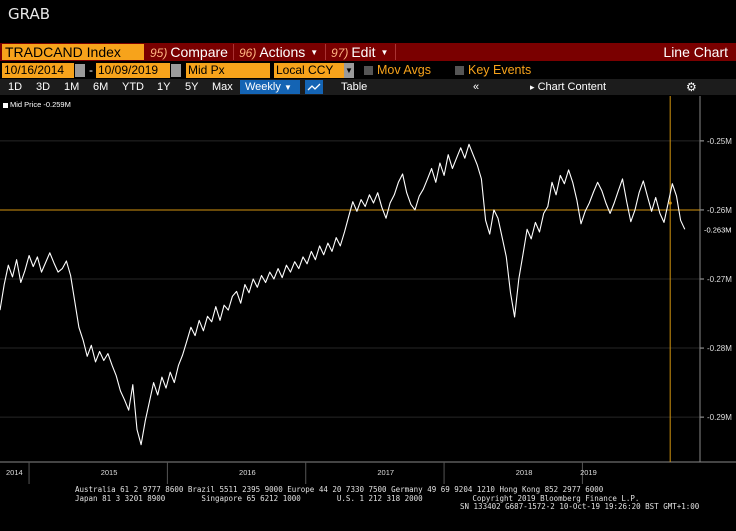 The image size is (736, 531). Describe the element at coordinates (5, 105) in the screenshot. I see `legend-swatch` at that location.